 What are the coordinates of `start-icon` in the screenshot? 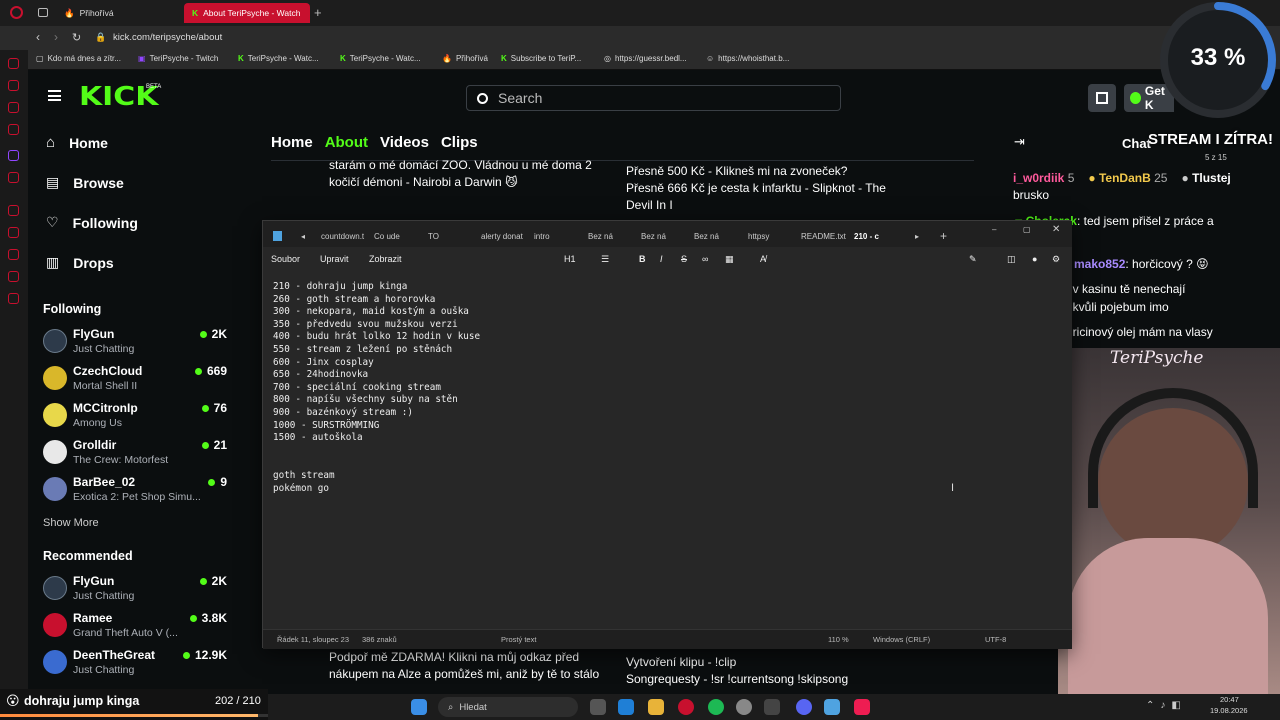 It's located at (419, 707).